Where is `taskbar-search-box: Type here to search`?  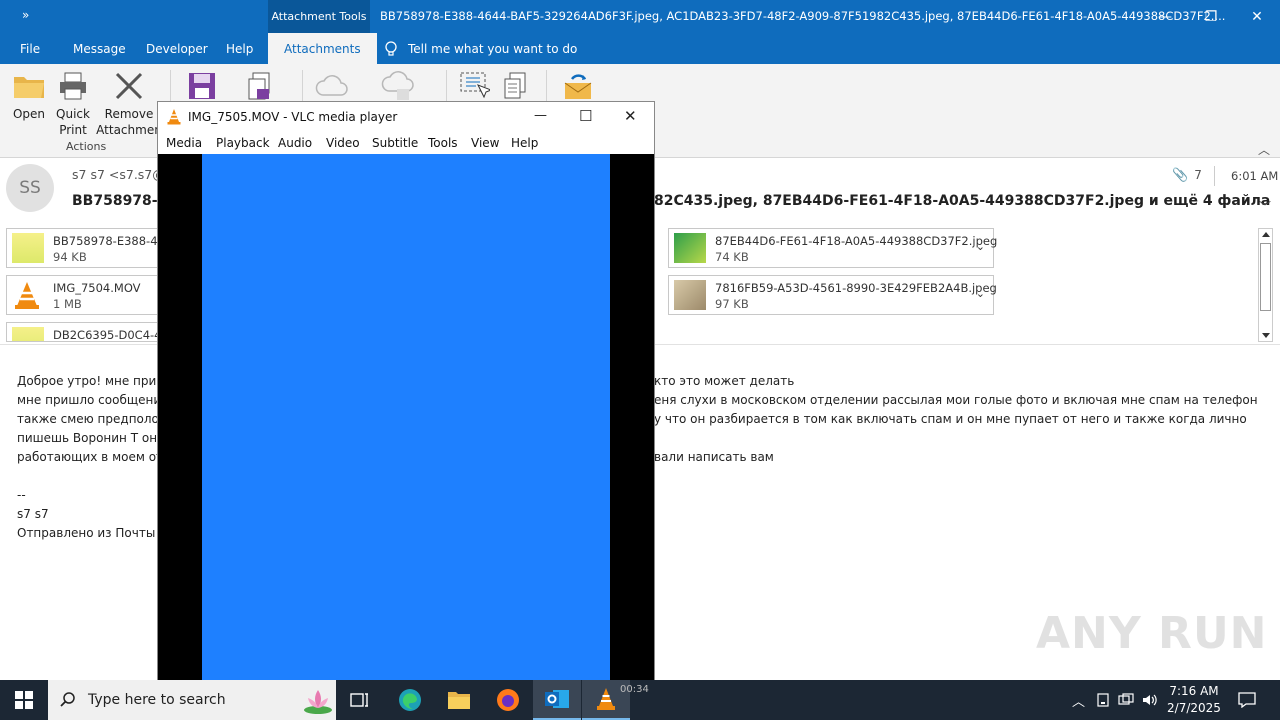
taskbar-search-box: Type here to search is located at coordinates (192, 700).